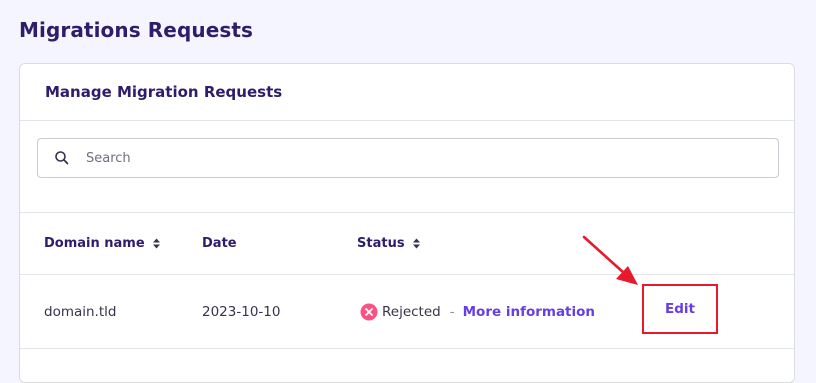  Describe the element at coordinates (94, 243) in the screenshot. I see `column-header-label: Domain name` at that location.